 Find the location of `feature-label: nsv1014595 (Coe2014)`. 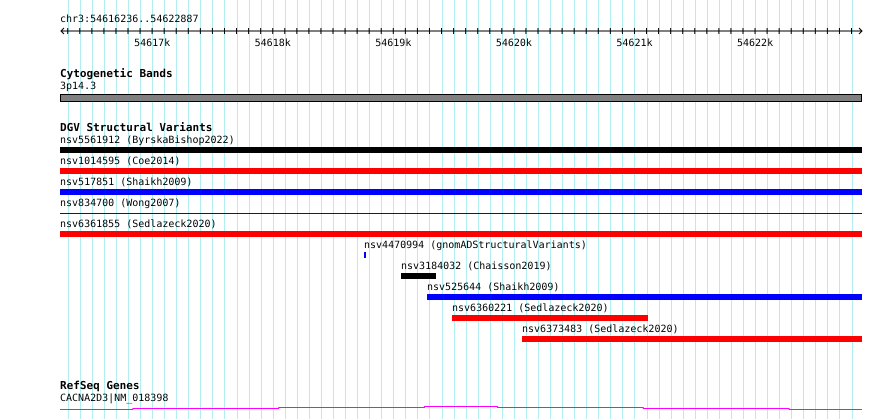

feature-label: nsv1014595 (Coe2014) is located at coordinates (120, 162).